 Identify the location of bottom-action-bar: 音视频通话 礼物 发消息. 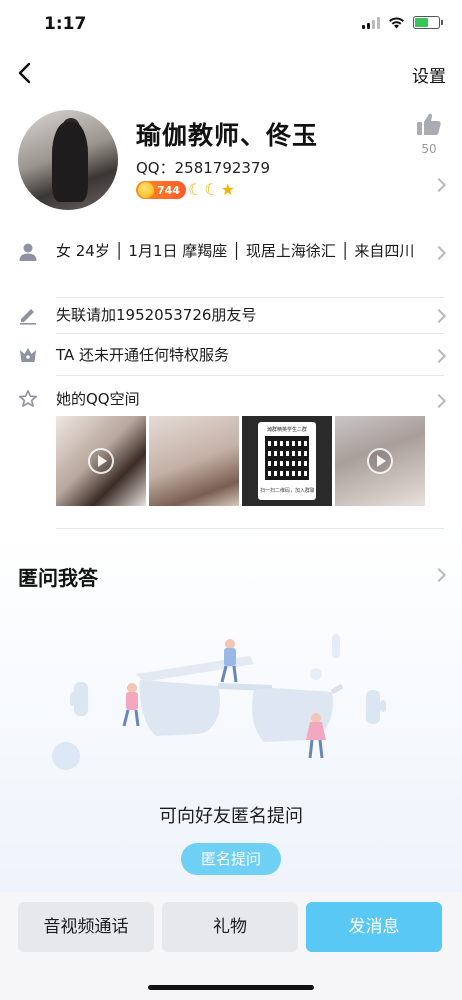
(231, 946).